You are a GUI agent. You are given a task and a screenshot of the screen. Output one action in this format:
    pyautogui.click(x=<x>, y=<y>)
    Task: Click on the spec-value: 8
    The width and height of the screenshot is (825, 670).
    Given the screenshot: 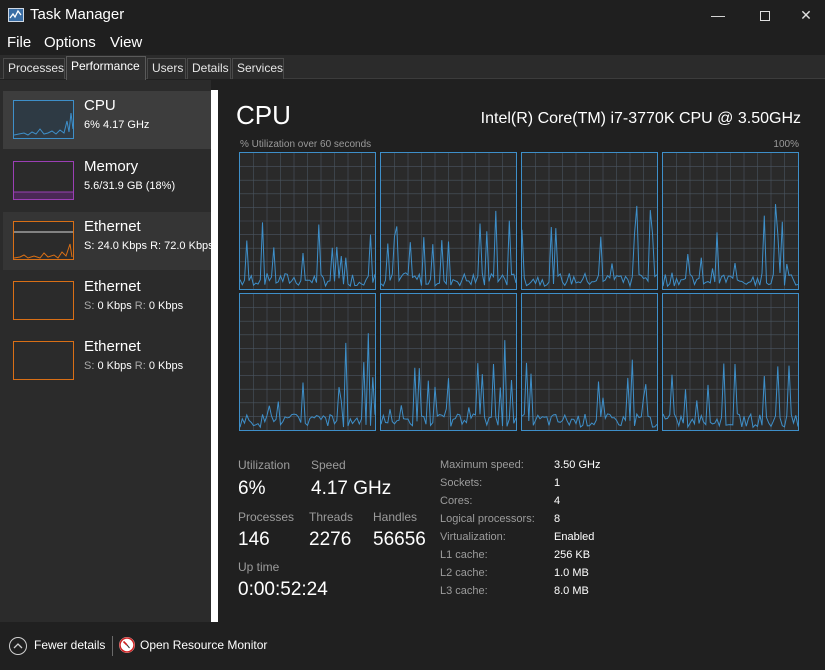 What is the action you would take?
    pyautogui.click(x=557, y=519)
    